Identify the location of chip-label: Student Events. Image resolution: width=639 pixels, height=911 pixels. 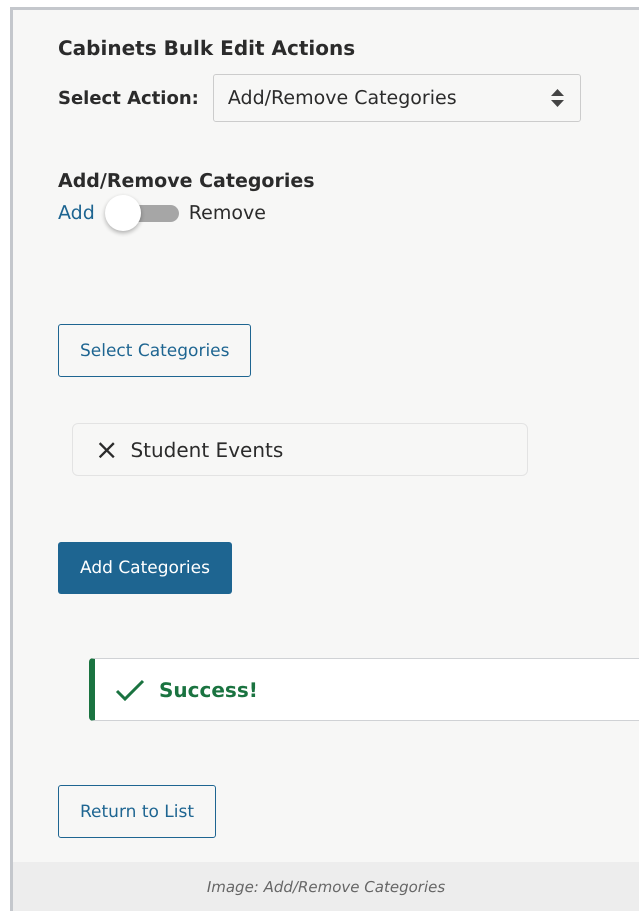
(207, 450).